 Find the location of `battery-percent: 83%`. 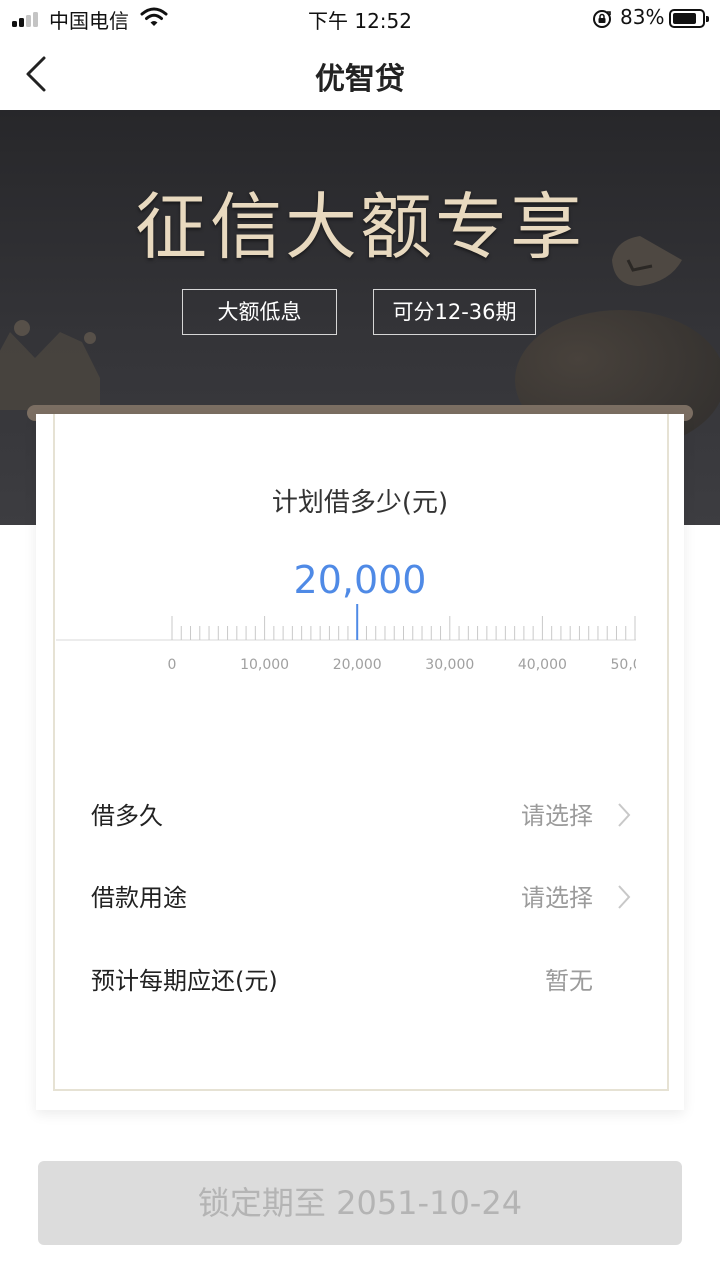

battery-percent: 83% is located at coordinates (642, 17).